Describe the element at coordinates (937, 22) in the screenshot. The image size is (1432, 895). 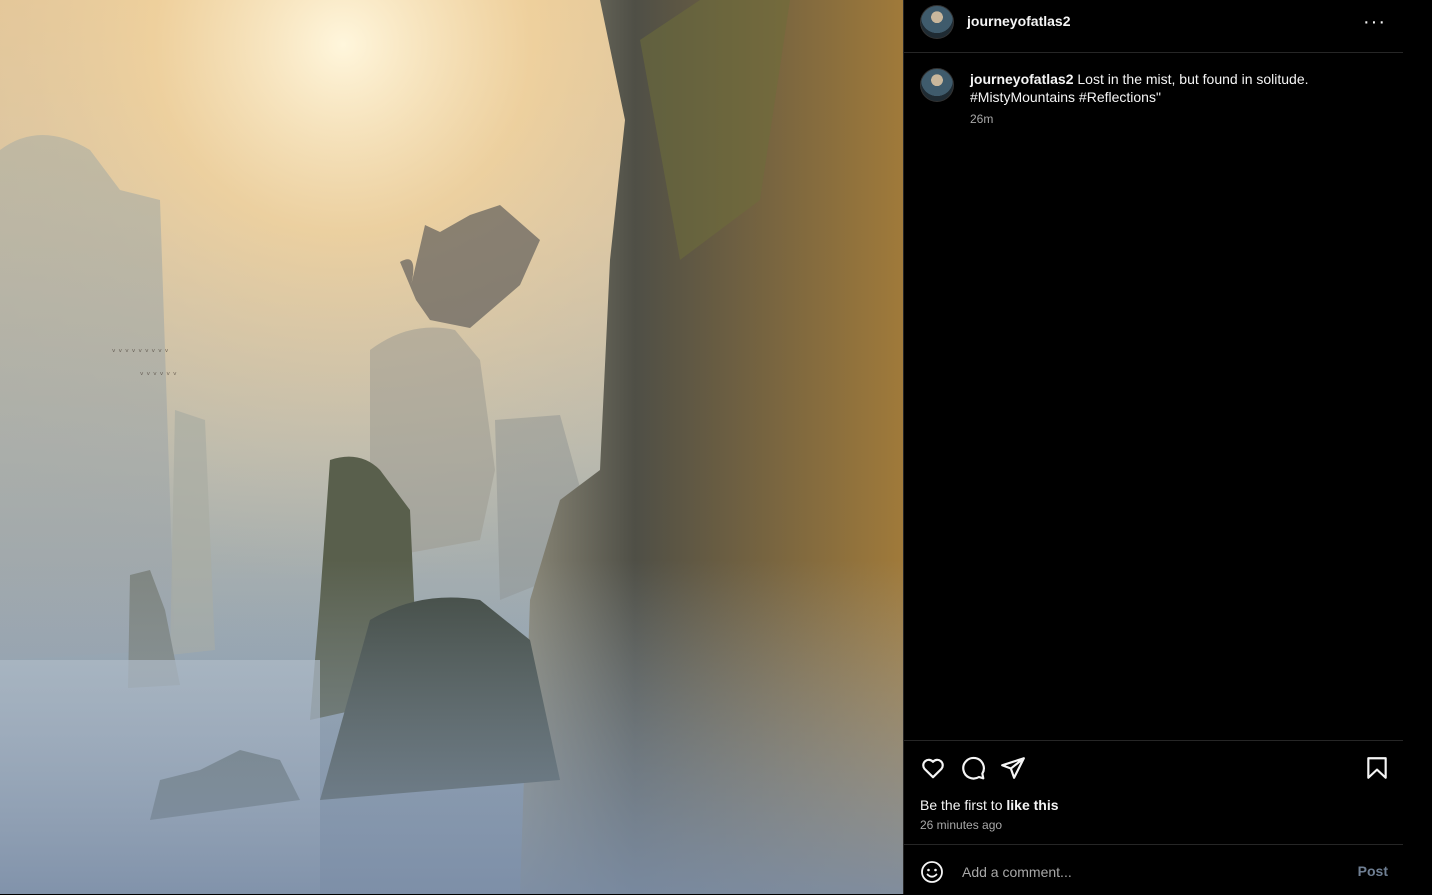
I see `avatar` at that location.